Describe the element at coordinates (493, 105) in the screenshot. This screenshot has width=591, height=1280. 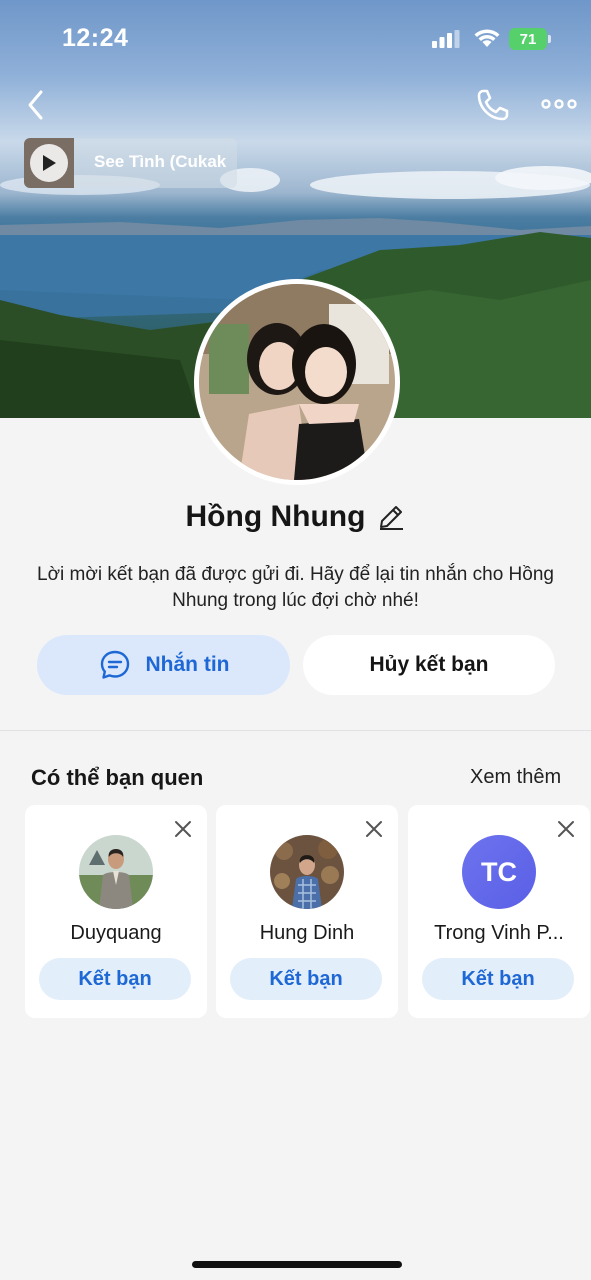
I see `phone-icon` at that location.